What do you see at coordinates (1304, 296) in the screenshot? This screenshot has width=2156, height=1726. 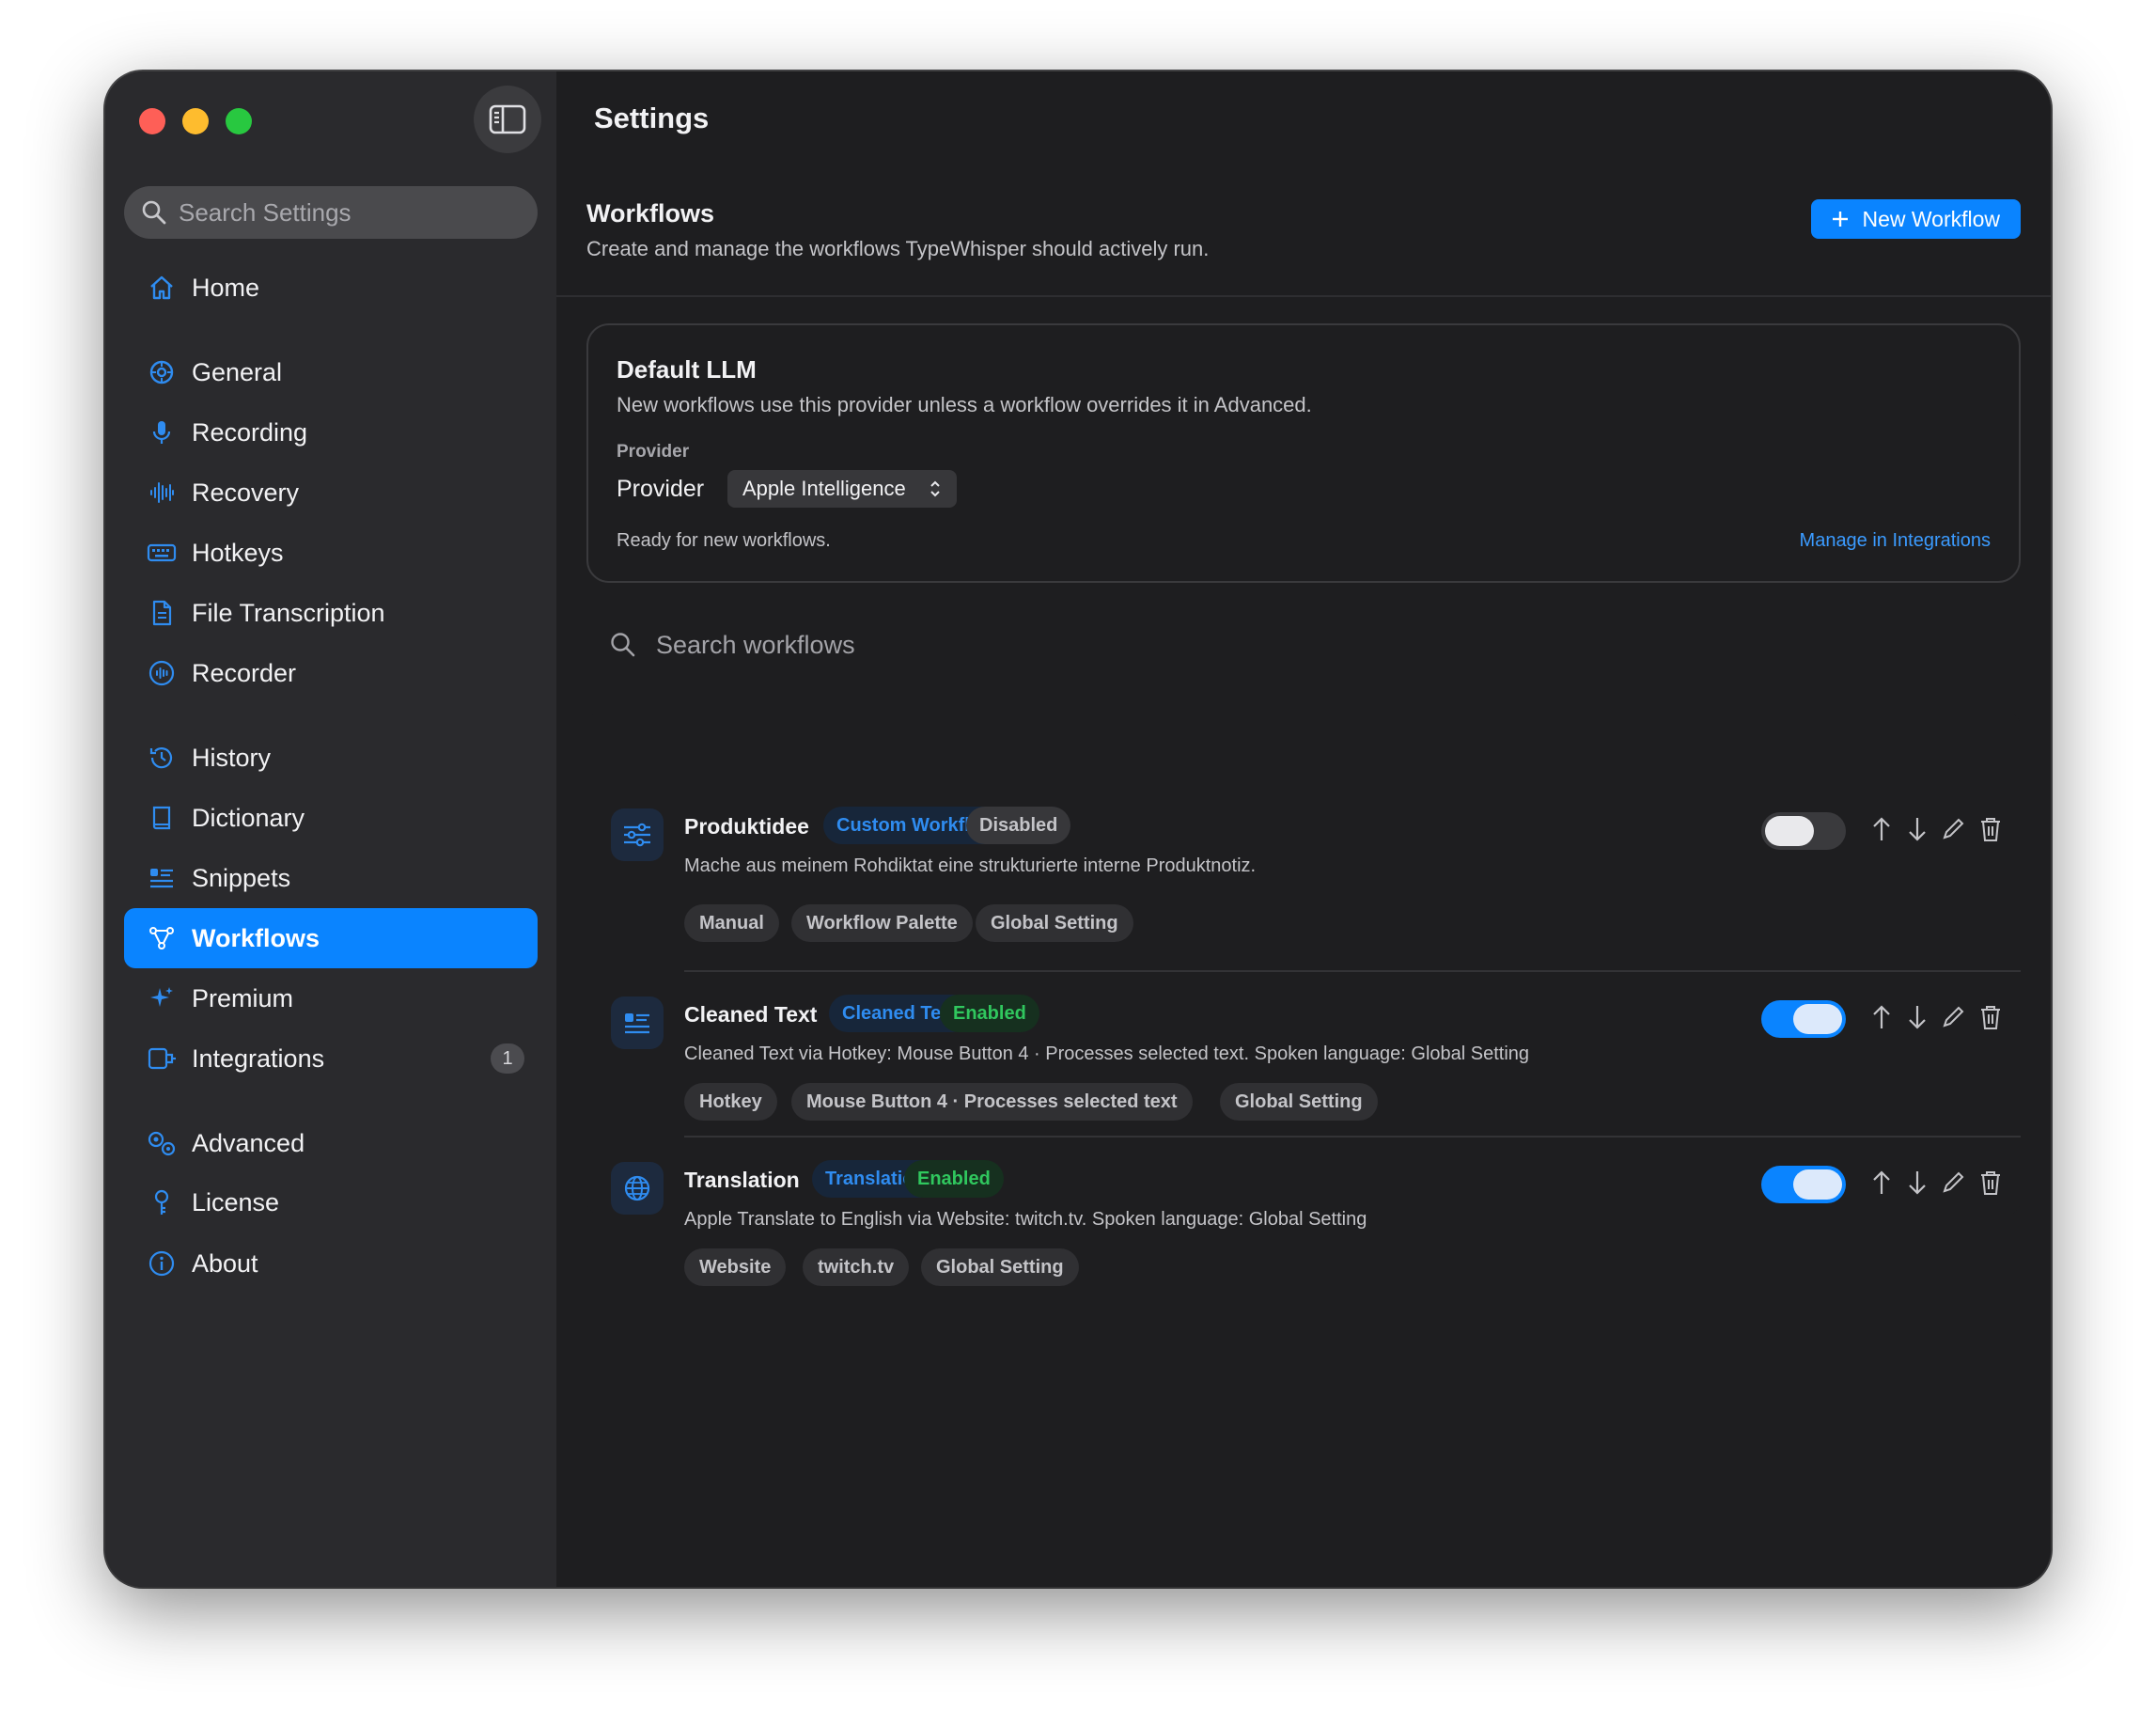 I see `header-divider` at bounding box center [1304, 296].